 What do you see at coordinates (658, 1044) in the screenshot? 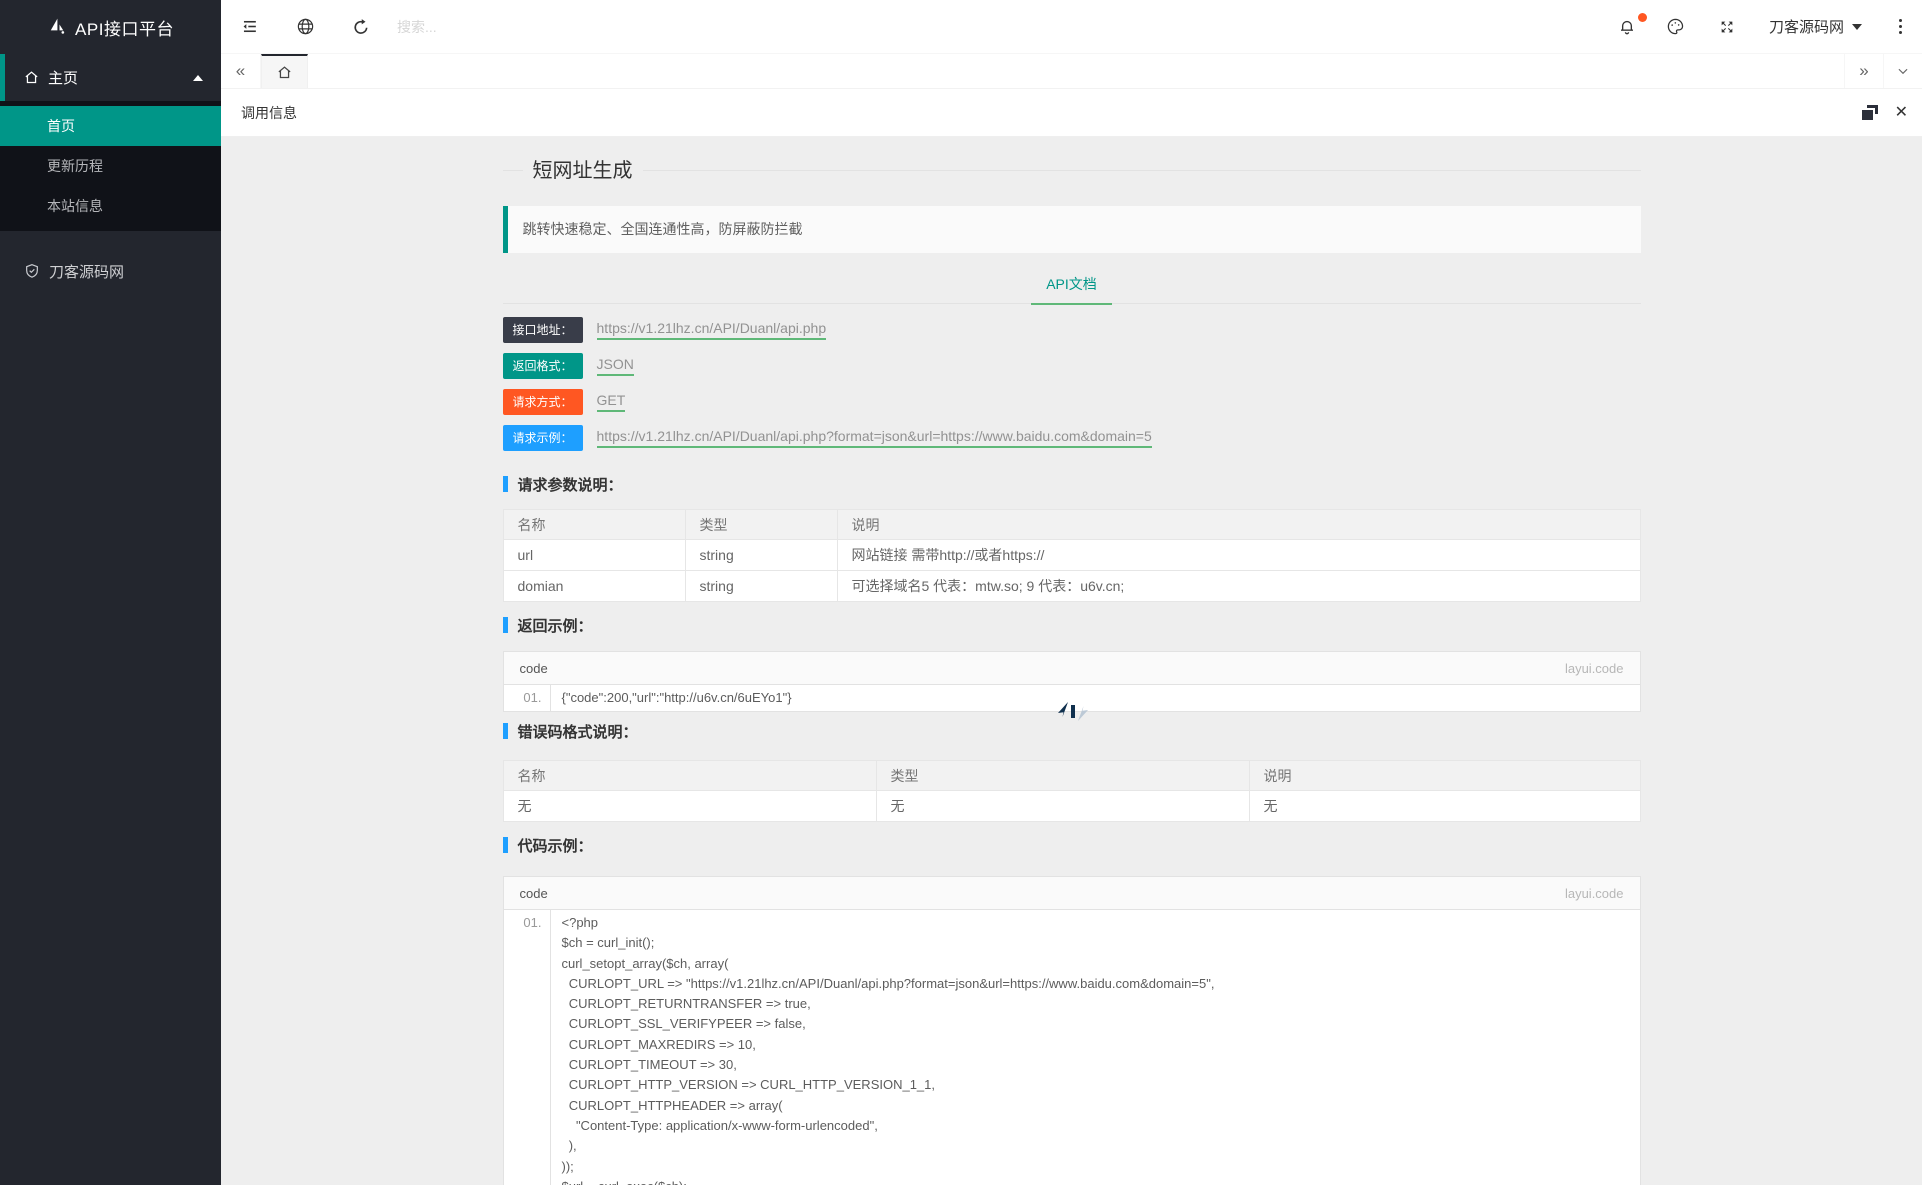
I see `code-line: CURLOPT_MAXREDIRS => 10,` at bounding box center [658, 1044].